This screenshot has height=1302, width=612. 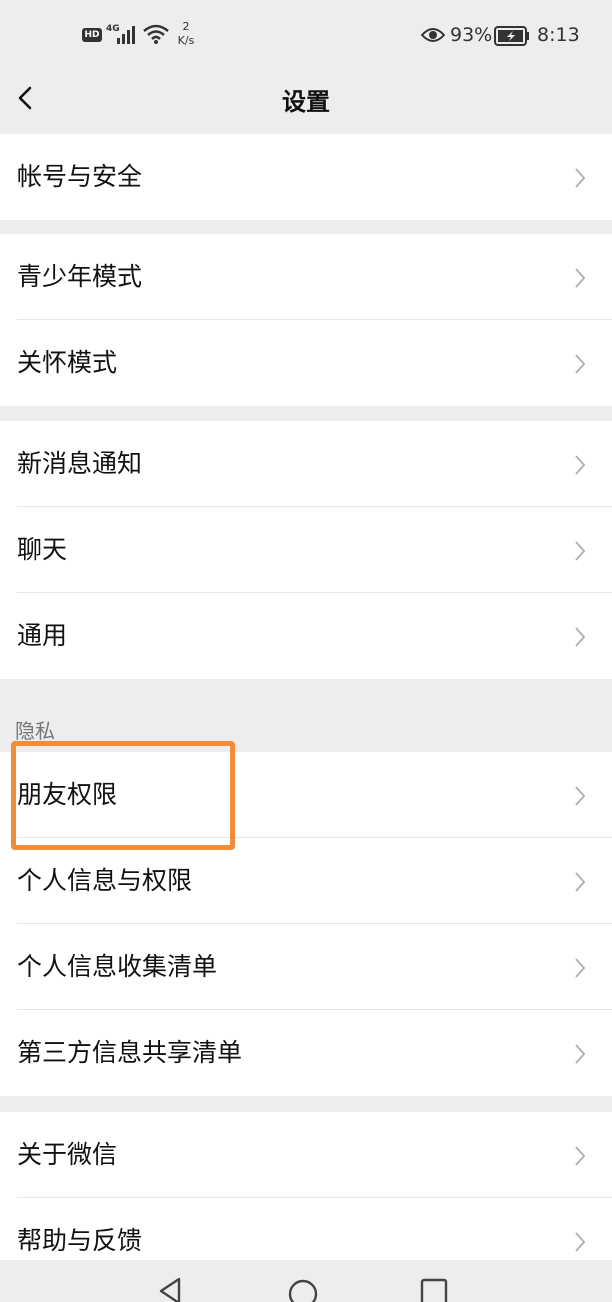 I want to click on settings-item-personal-info-permissions: 个人信息与权限, so click(x=306, y=881).